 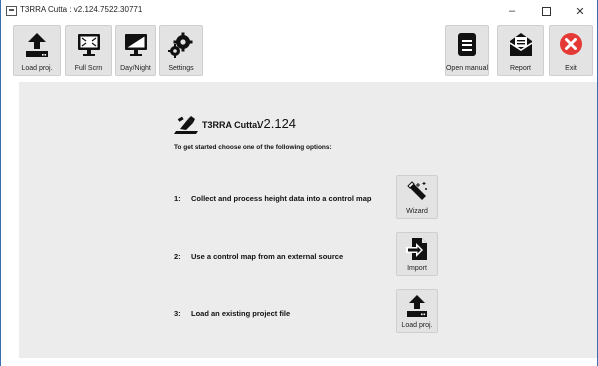 What do you see at coordinates (417, 190) in the screenshot?
I see `magic-wand-icon` at bounding box center [417, 190].